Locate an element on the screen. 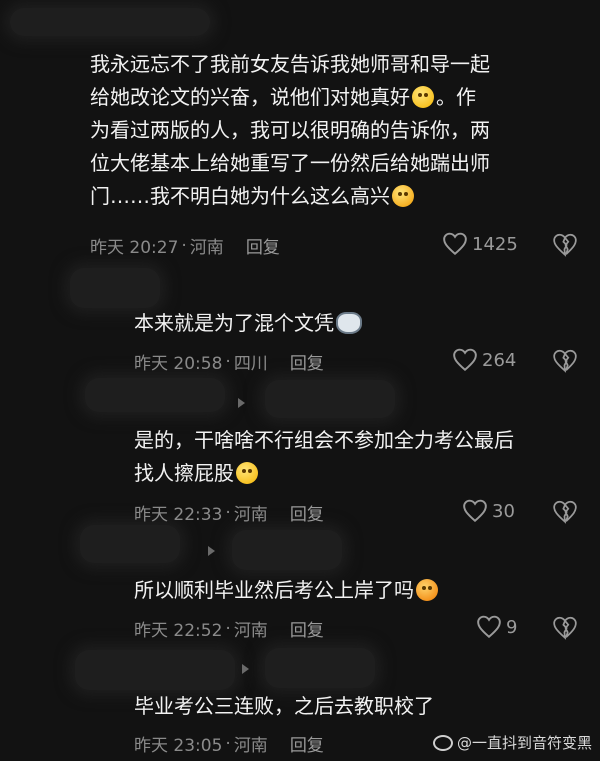 The image size is (600, 761). comment-meta: 昨天 22:52 · 河南 回复 is located at coordinates (229, 629).